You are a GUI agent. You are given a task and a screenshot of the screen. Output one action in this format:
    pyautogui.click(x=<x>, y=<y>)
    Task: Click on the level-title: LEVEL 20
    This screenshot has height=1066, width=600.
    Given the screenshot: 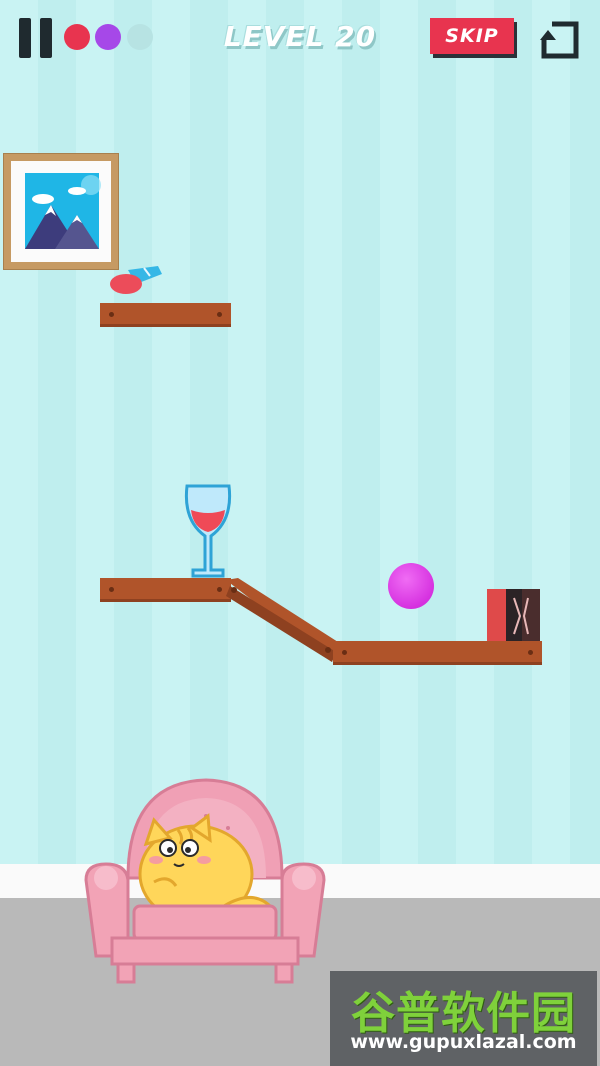 What is the action you would take?
    pyautogui.click(x=300, y=36)
    